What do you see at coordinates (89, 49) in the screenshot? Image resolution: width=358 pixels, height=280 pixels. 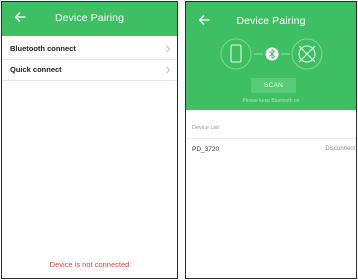 I see `menu-item-bluetooth-connect: Bluetooth connect` at bounding box center [89, 49].